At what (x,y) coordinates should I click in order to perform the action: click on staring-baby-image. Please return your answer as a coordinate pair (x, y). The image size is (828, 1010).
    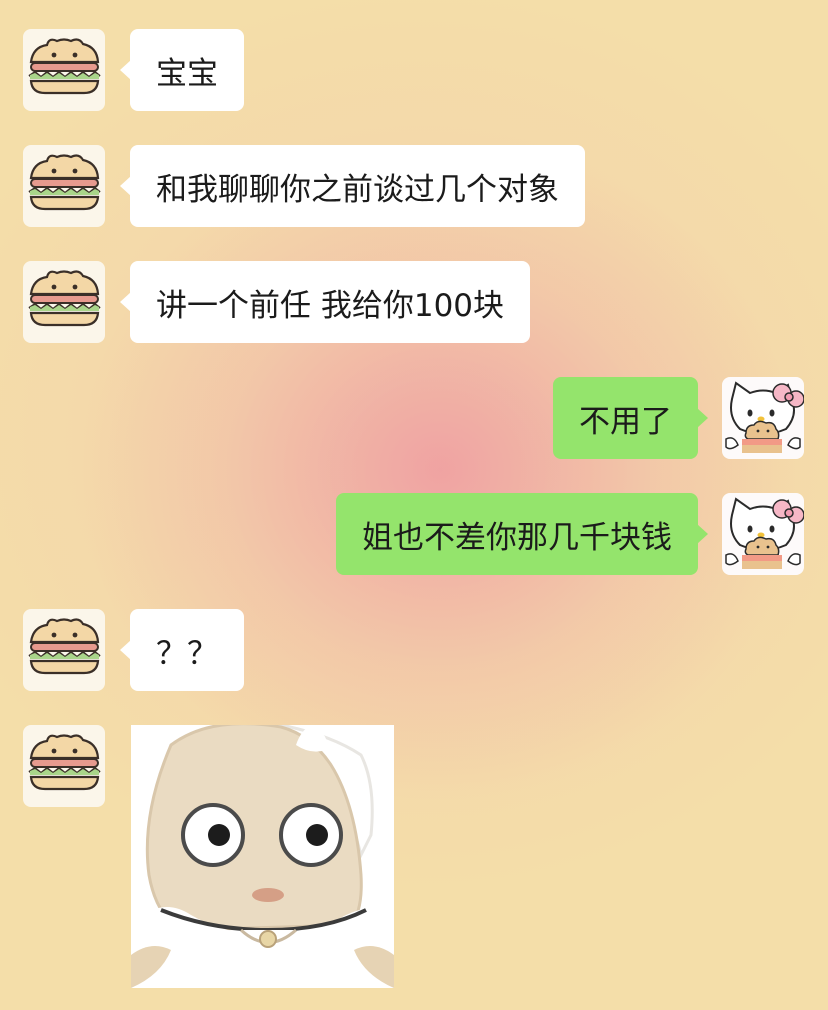
    Looking at the image, I should click on (262, 856).